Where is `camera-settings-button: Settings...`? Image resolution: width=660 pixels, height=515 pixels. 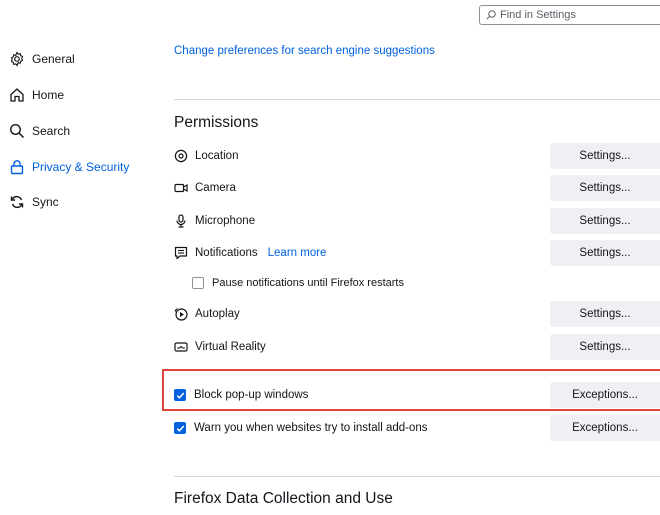
camera-settings-button: Settings... is located at coordinates (605, 188).